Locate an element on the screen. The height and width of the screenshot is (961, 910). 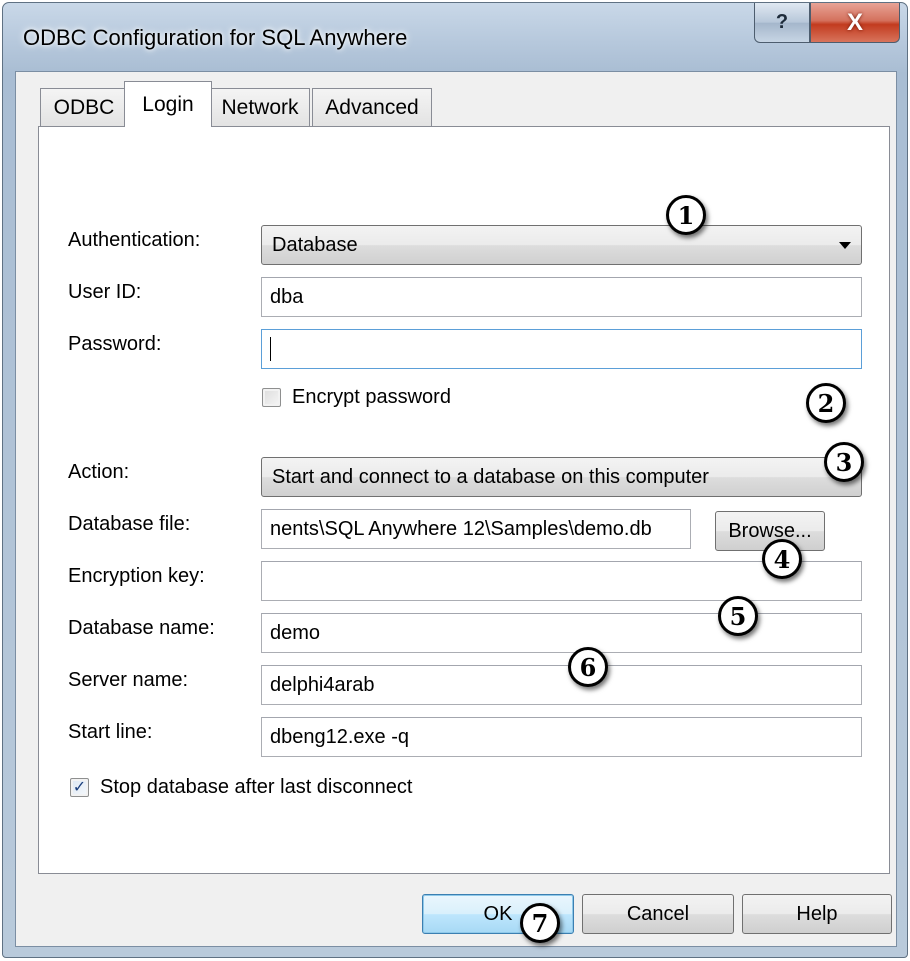
encryption-key-label: Encryption key: is located at coordinates (136, 576).